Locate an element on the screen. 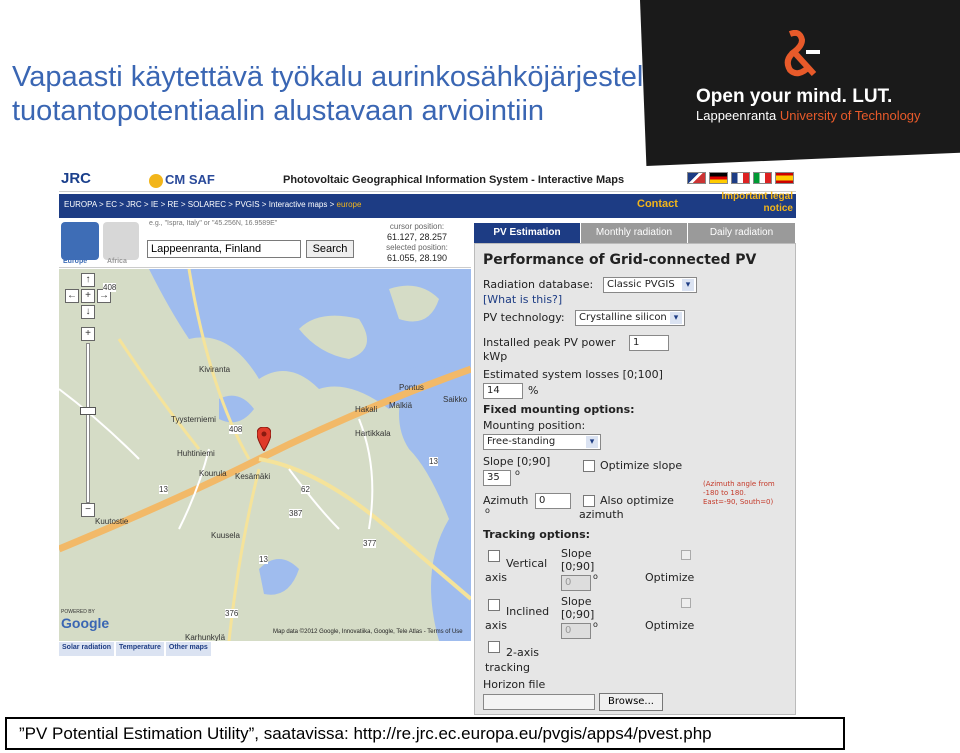 The image size is (960, 753). mounting-select: Free-standing is located at coordinates (542, 442).